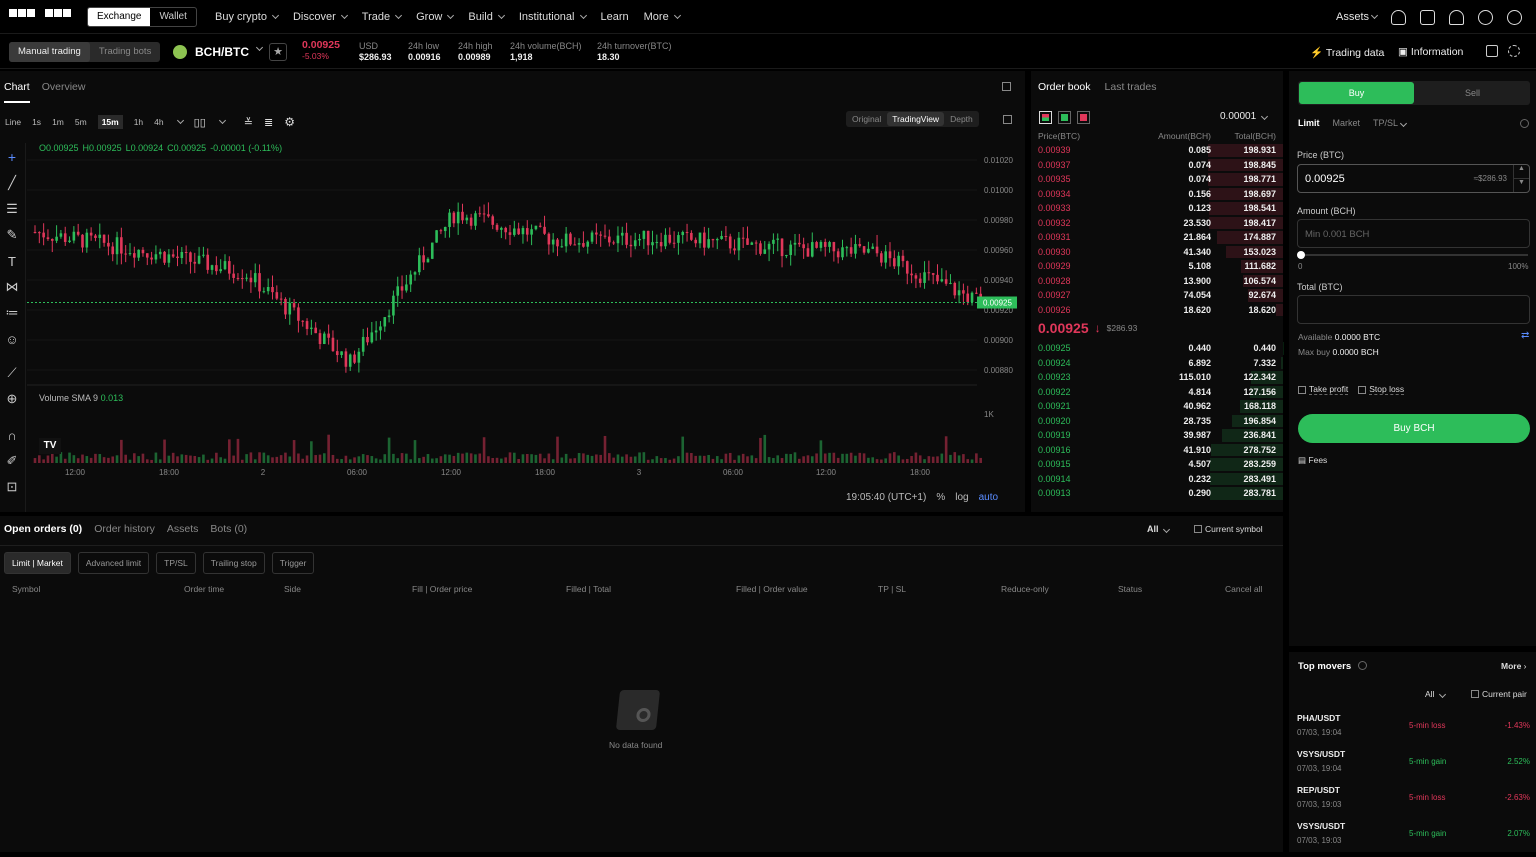  I want to click on ob-asks-icon, so click(1083, 117).